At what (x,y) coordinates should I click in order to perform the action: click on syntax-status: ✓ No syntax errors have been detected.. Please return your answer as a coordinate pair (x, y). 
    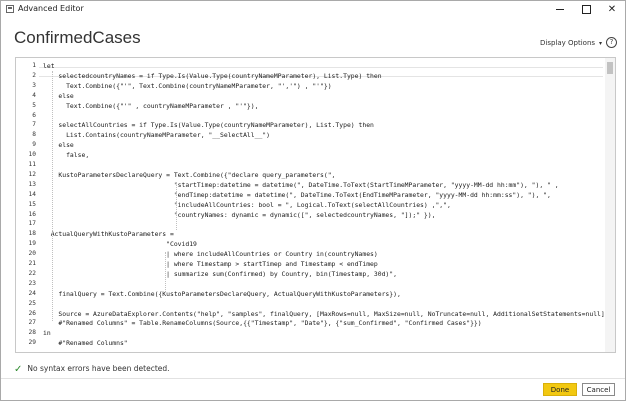
    Looking at the image, I should click on (92, 369).